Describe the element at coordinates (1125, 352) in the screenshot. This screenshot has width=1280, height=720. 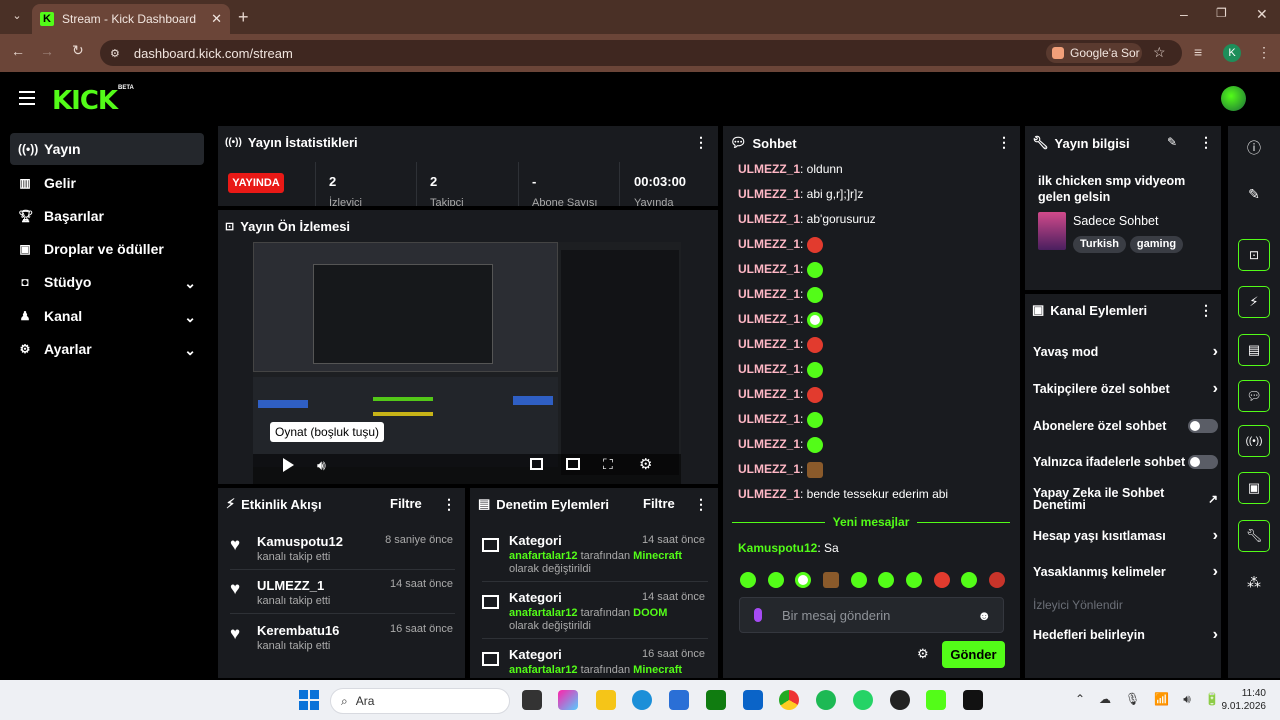
I see `slow-mode-row: Yavaş mod ›` at that location.